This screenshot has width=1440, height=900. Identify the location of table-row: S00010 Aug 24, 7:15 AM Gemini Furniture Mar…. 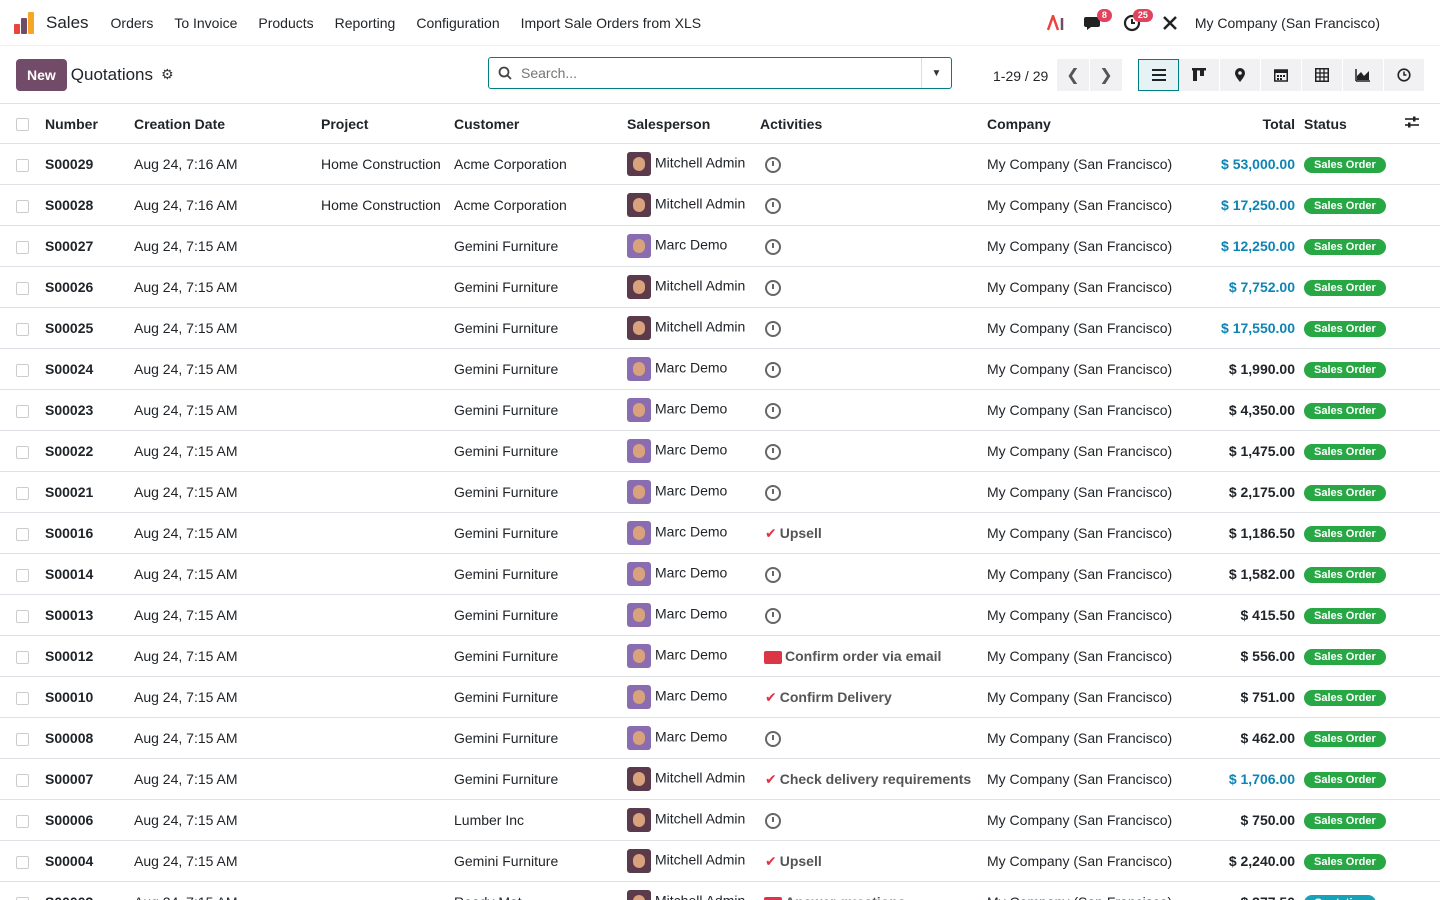
(720, 697).